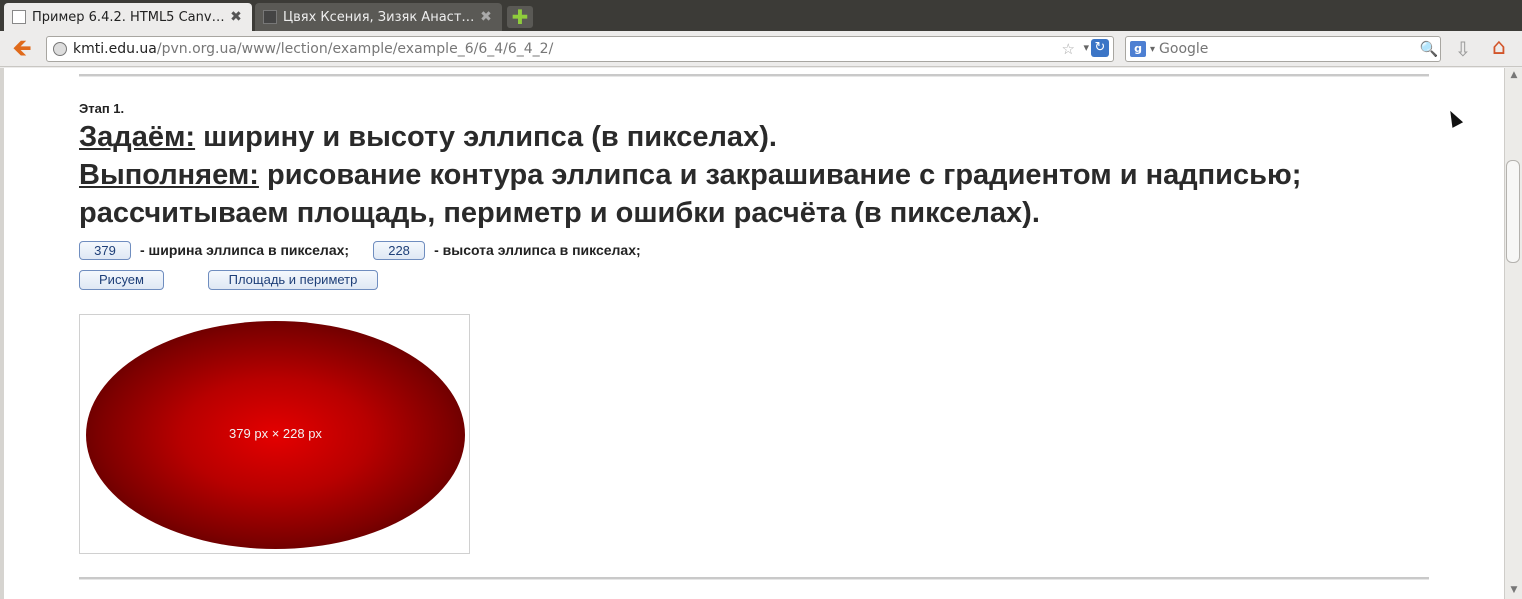 The height and width of the screenshot is (599, 1522). What do you see at coordinates (1138, 49) in the screenshot?
I see `google-engine-icon: g` at bounding box center [1138, 49].